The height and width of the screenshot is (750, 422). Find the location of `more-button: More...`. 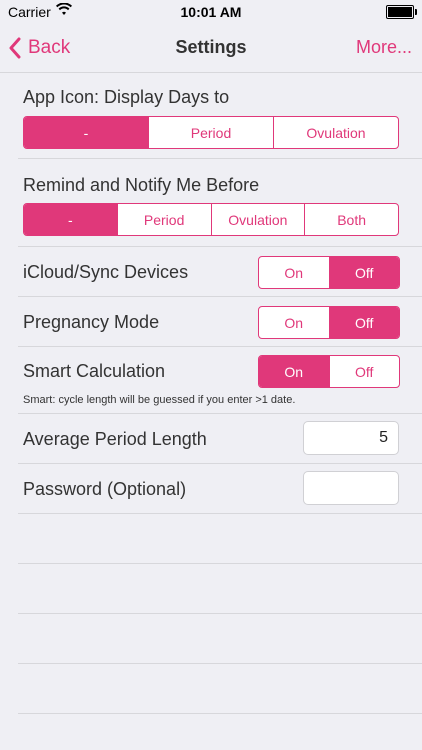

more-button: More... is located at coordinates (384, 47).